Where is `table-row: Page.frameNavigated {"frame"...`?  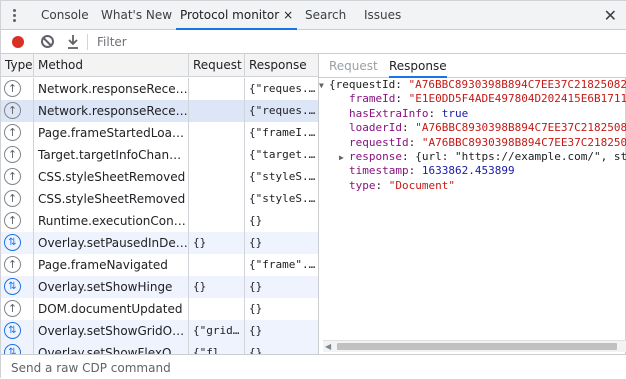 table-row: Page.frameNavigated {"frame"... is located at coordinates (159, 265).